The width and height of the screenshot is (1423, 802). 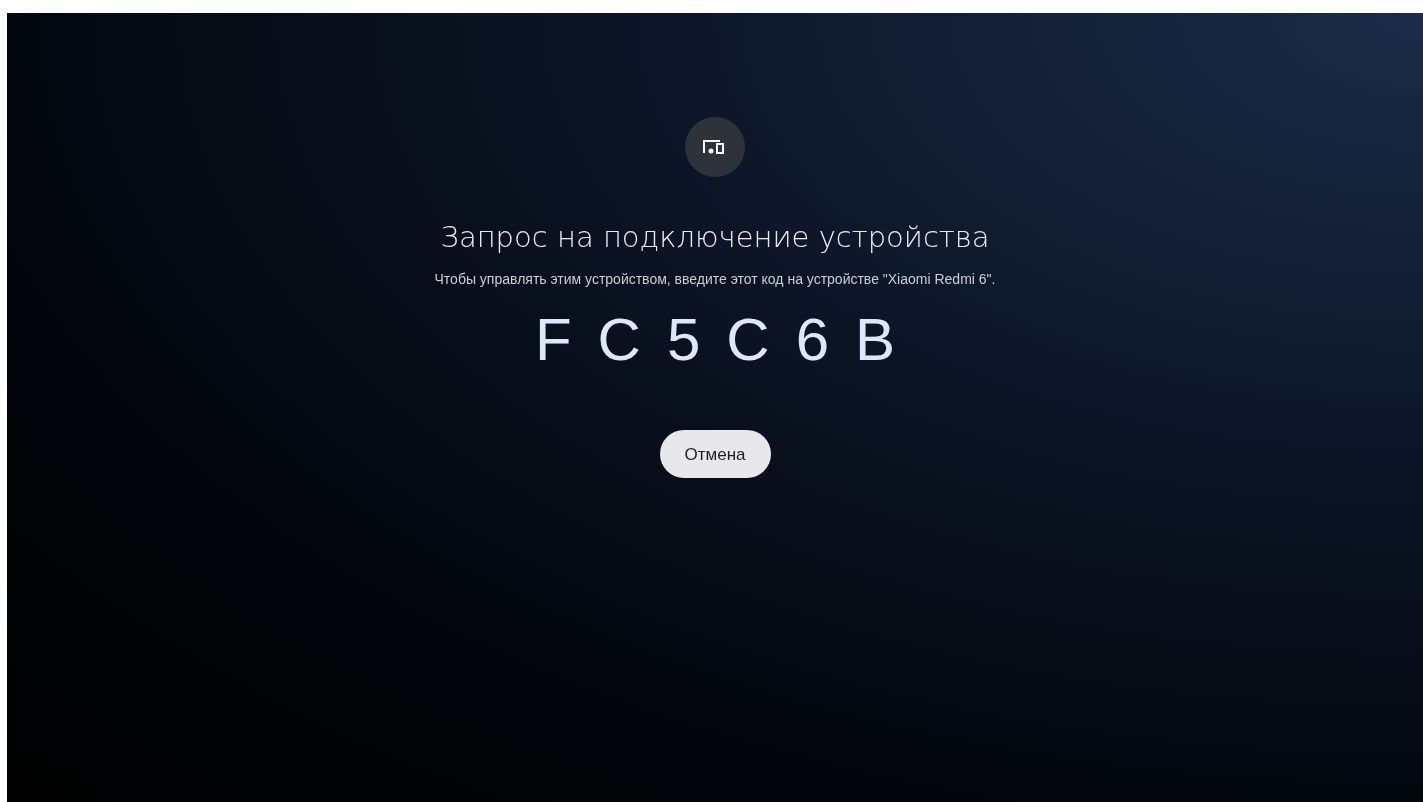 What do you see at coordinates (715, 280) in the screenshot?
I see `dialog-message: Чтобы управлять этим устройством, введите этот код на устройстве "Xiaomi Redmi 6".` at bounding box center [715, 280].